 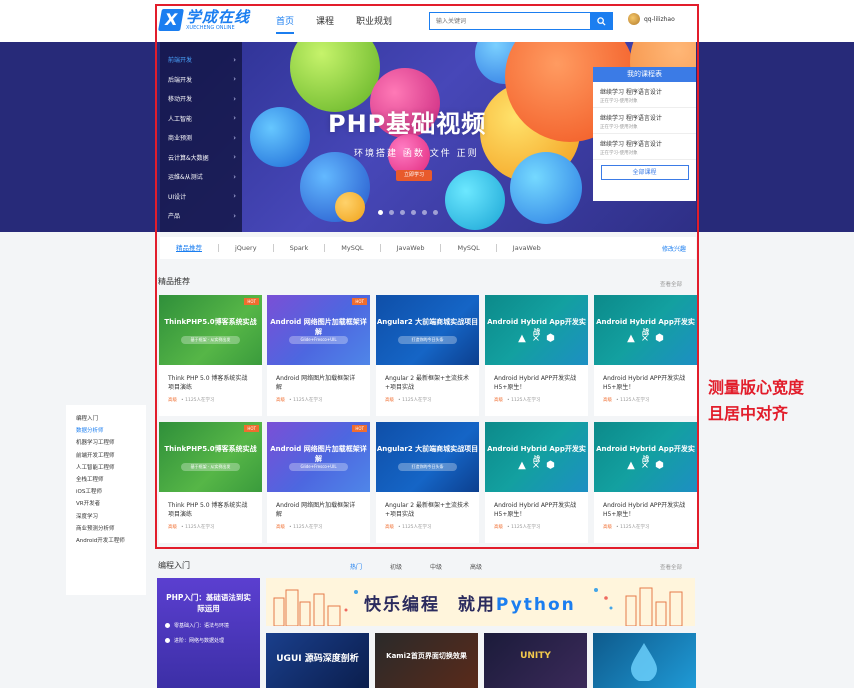 What do you see at coordinates (111, 504) in the screenshot?
I see `floating-list-item: VR开发者` at bounding box center [111, 504].